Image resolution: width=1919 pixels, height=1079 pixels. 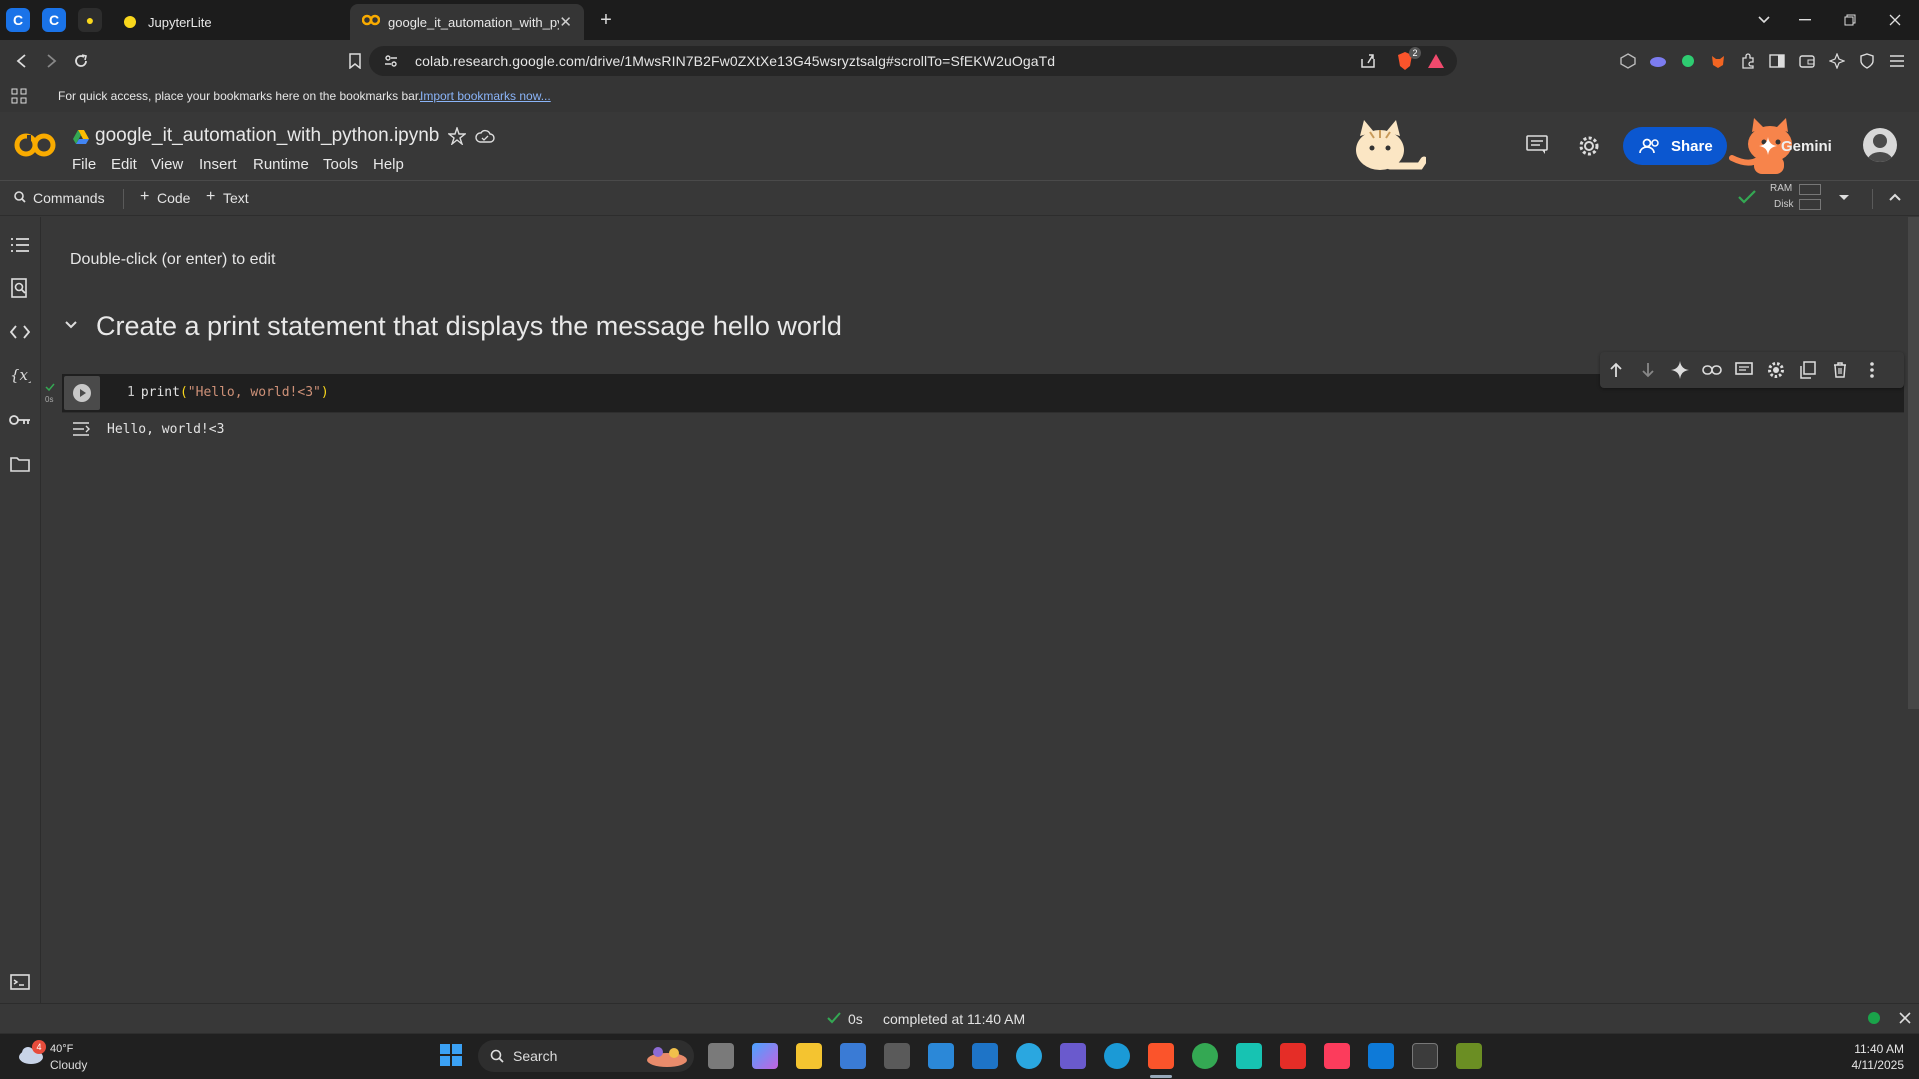 I want to click on tab-jupyterlite: JupyterLite, so click(x=226, y=22).